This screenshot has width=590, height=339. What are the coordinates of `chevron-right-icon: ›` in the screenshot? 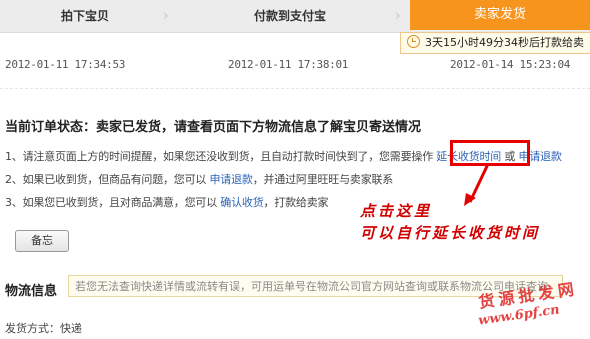 It's located at (398, 16).